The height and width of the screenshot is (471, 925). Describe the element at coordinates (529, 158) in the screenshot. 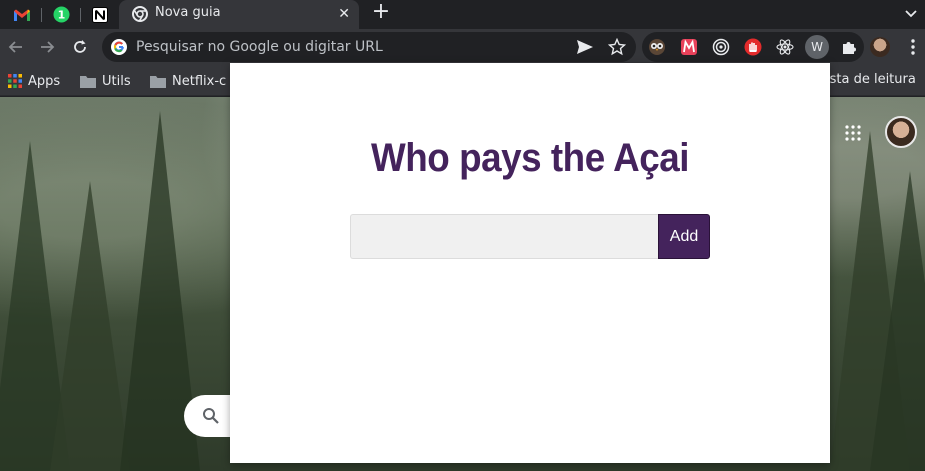

I see `popup-title: Who pays the Açai` at that location.